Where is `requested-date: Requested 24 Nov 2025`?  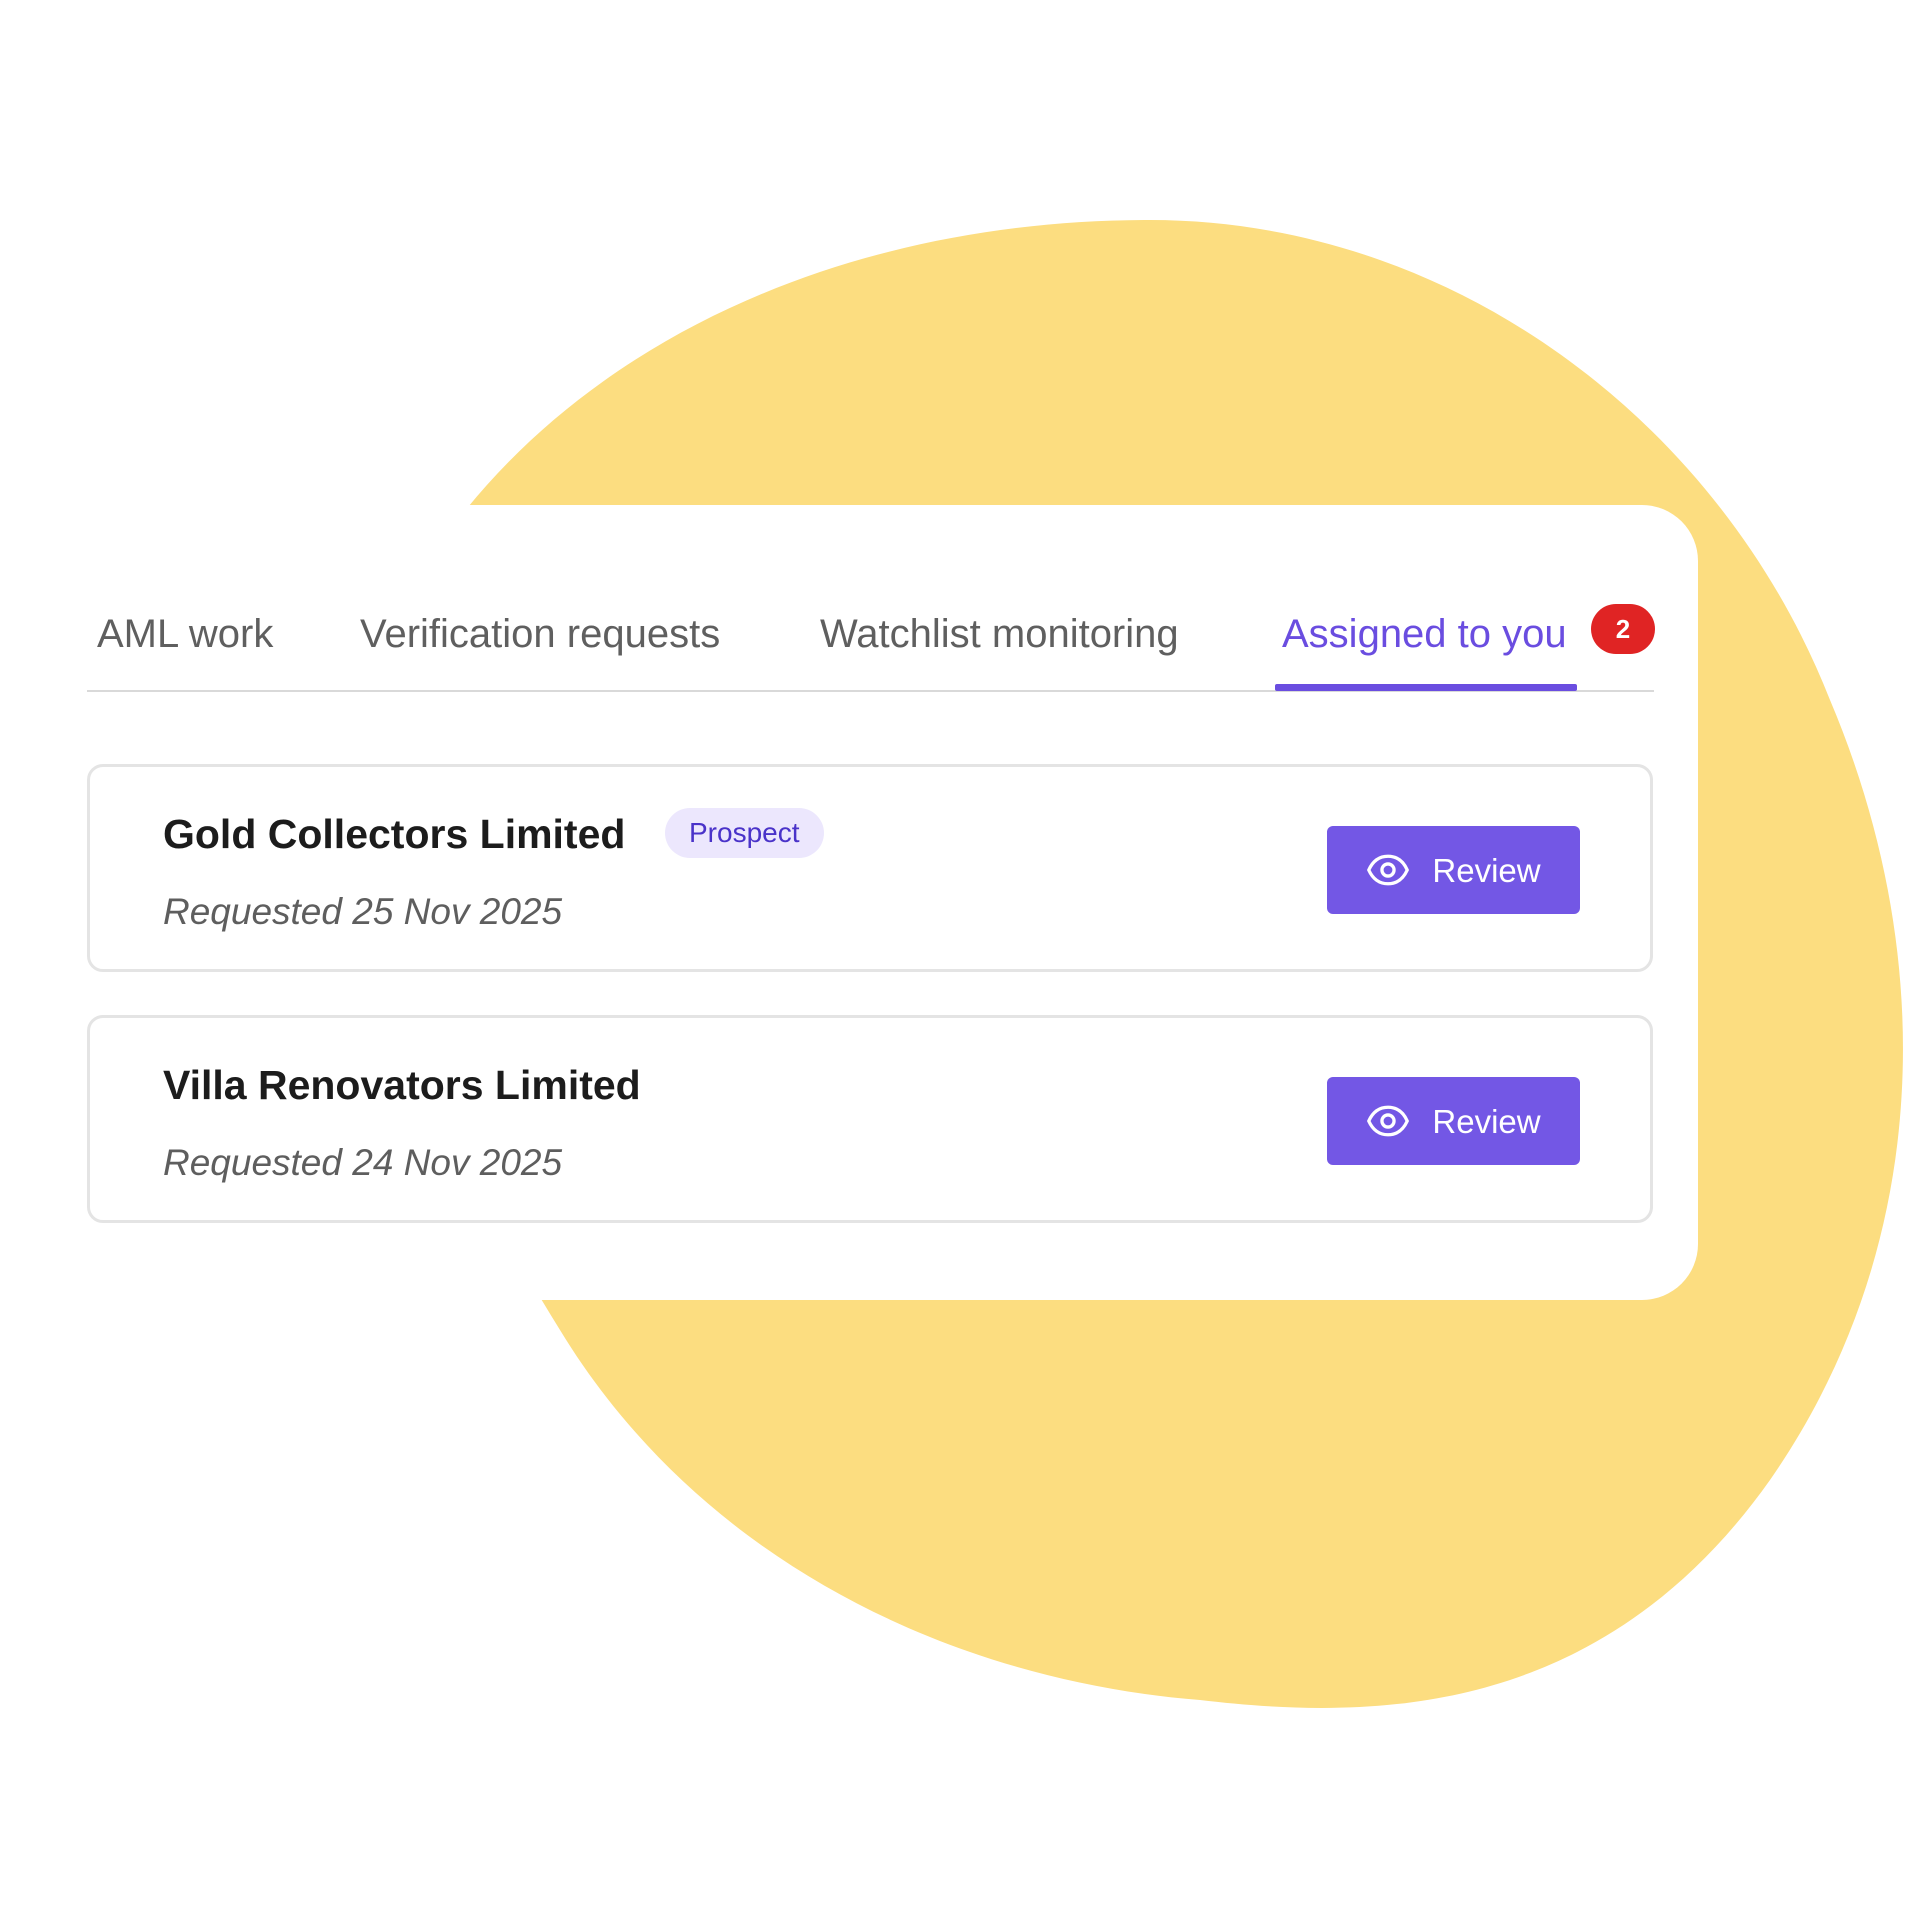 requested-date: Requested 24 Nov 2025 is located at coordinates (363, 1162).